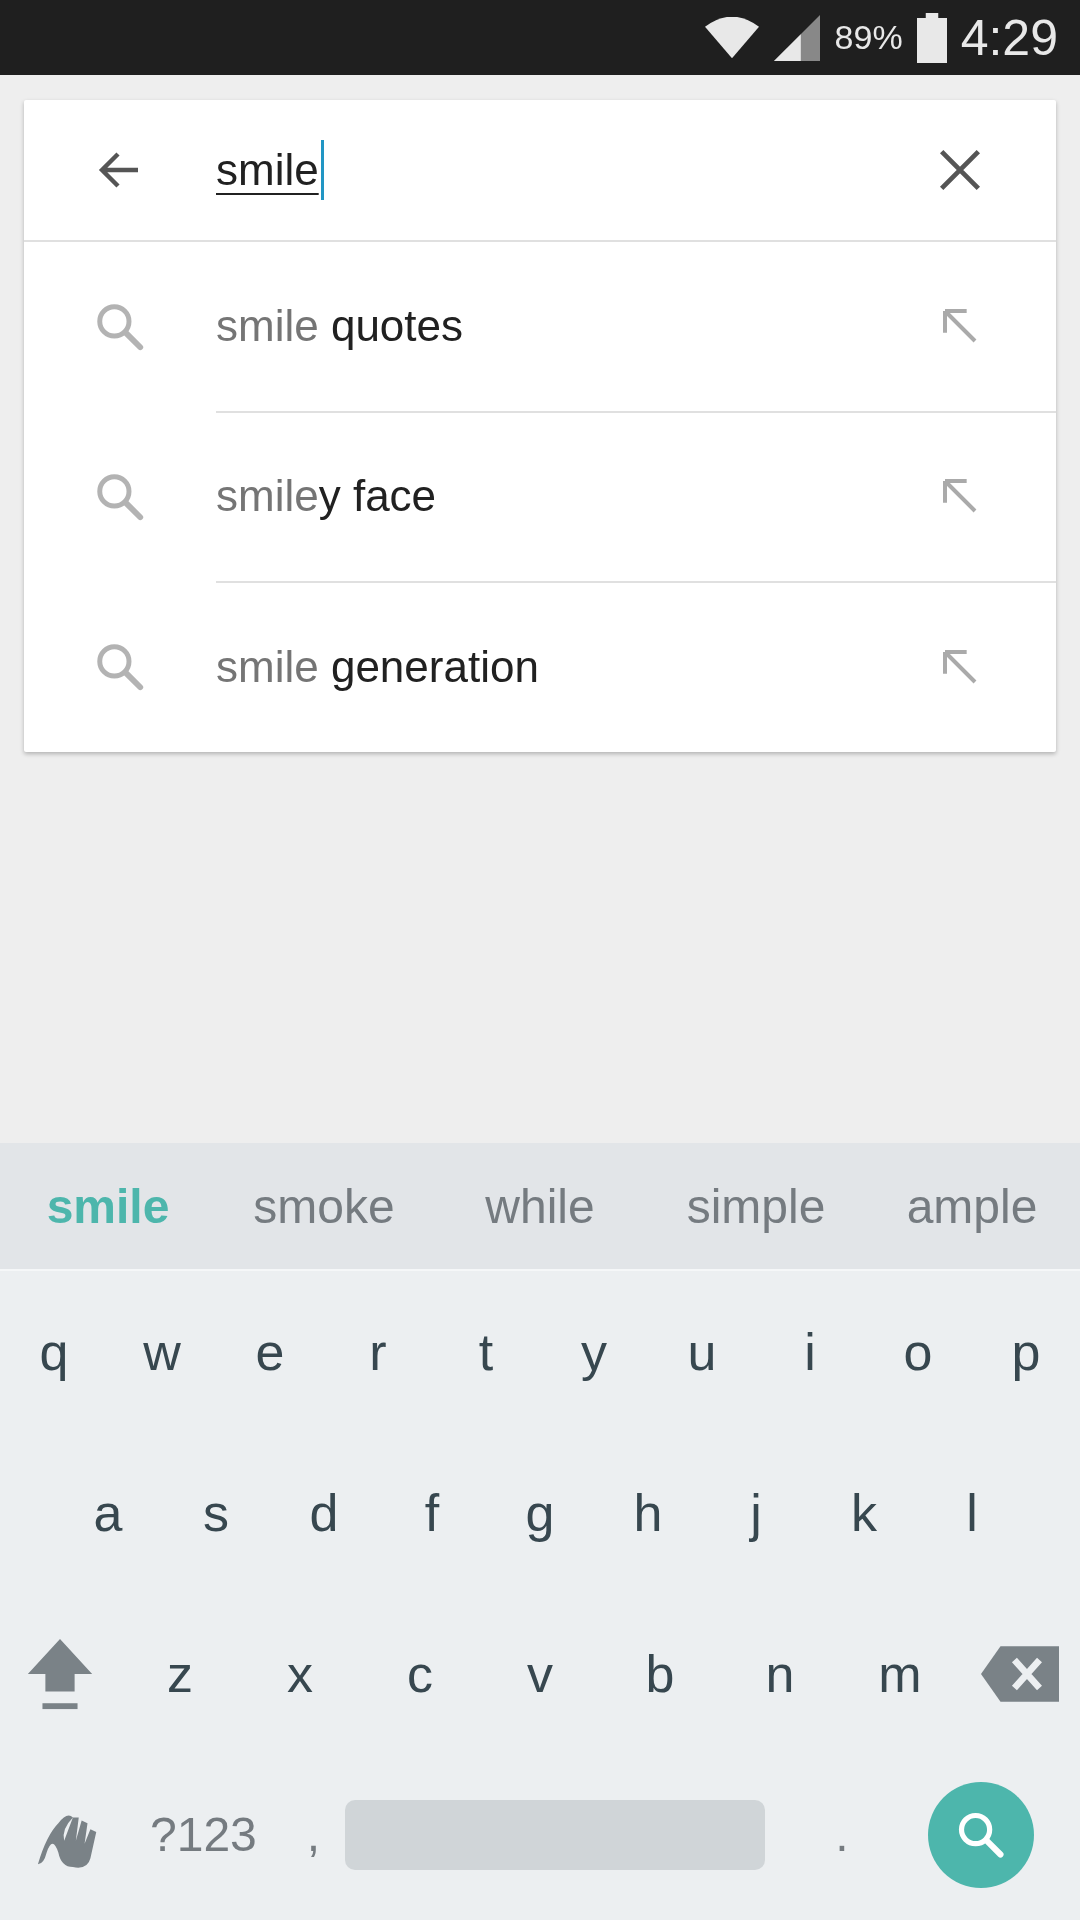 The image size is (1080, 1920). What do you see at coordinates (540, 170) in the screenshot?
I see `search-field: smile` at bounding box center [540, 170].